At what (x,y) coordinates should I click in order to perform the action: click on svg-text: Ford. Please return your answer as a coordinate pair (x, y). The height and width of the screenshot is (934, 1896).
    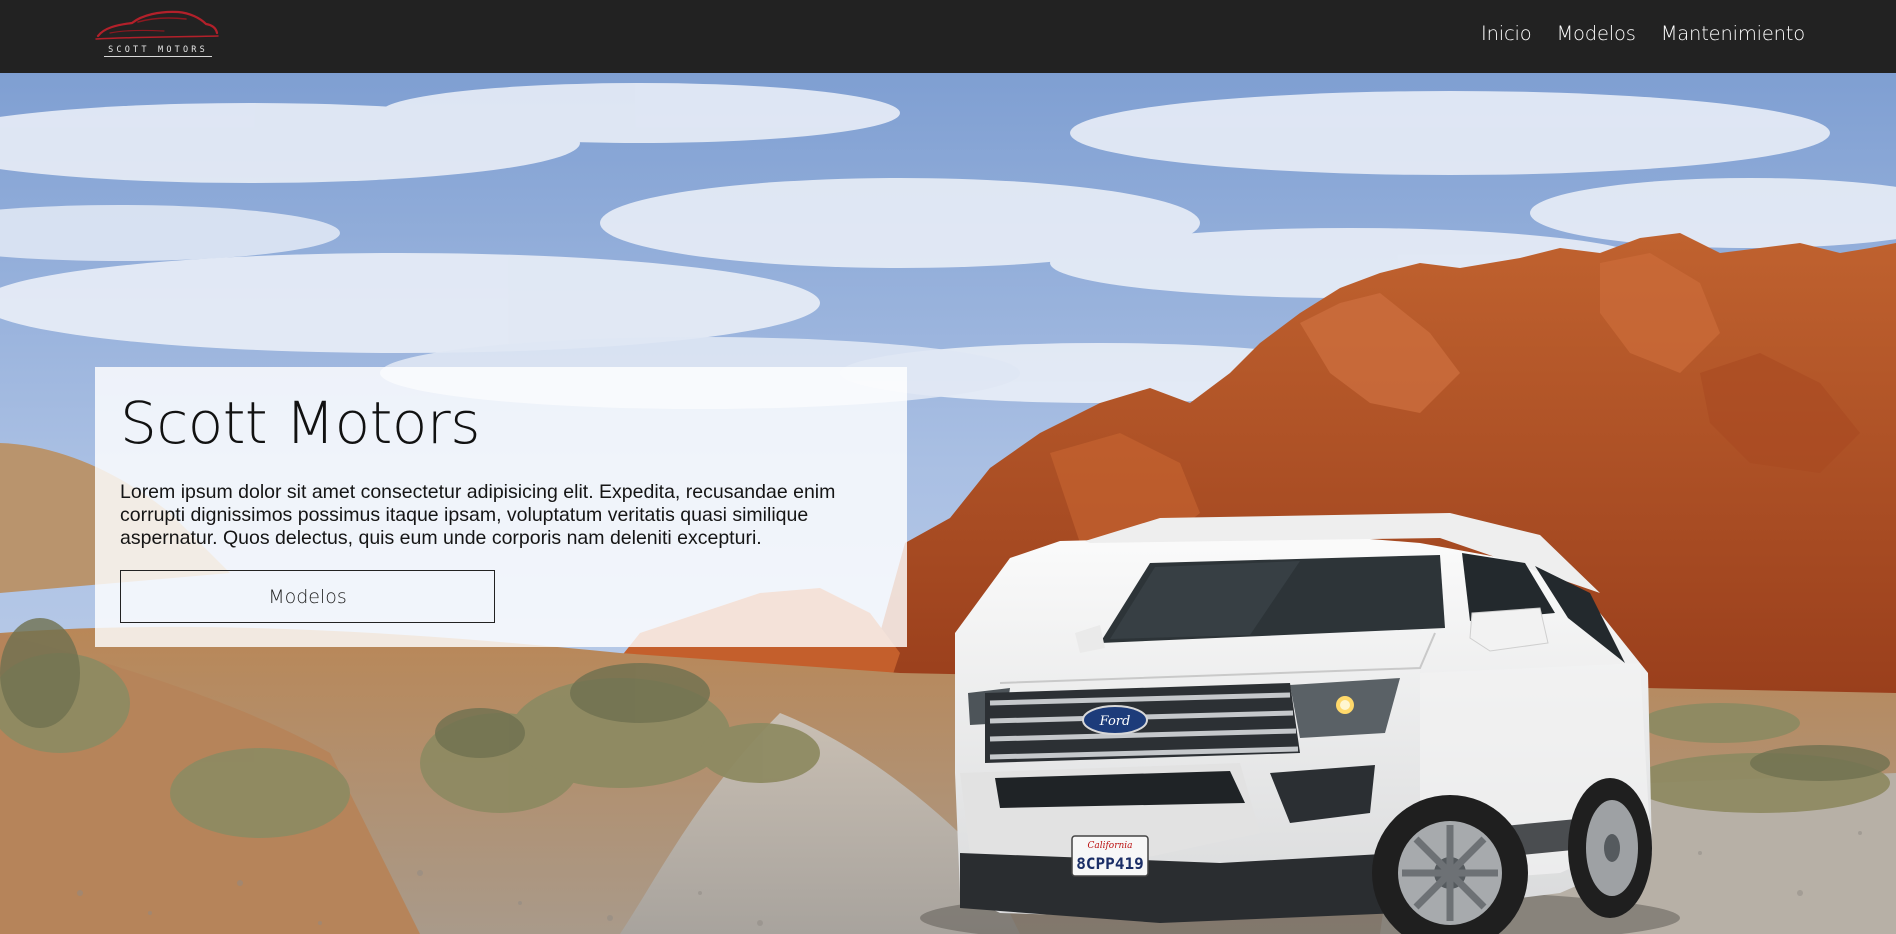
    Looking at the image, I should click on (1115, 721).